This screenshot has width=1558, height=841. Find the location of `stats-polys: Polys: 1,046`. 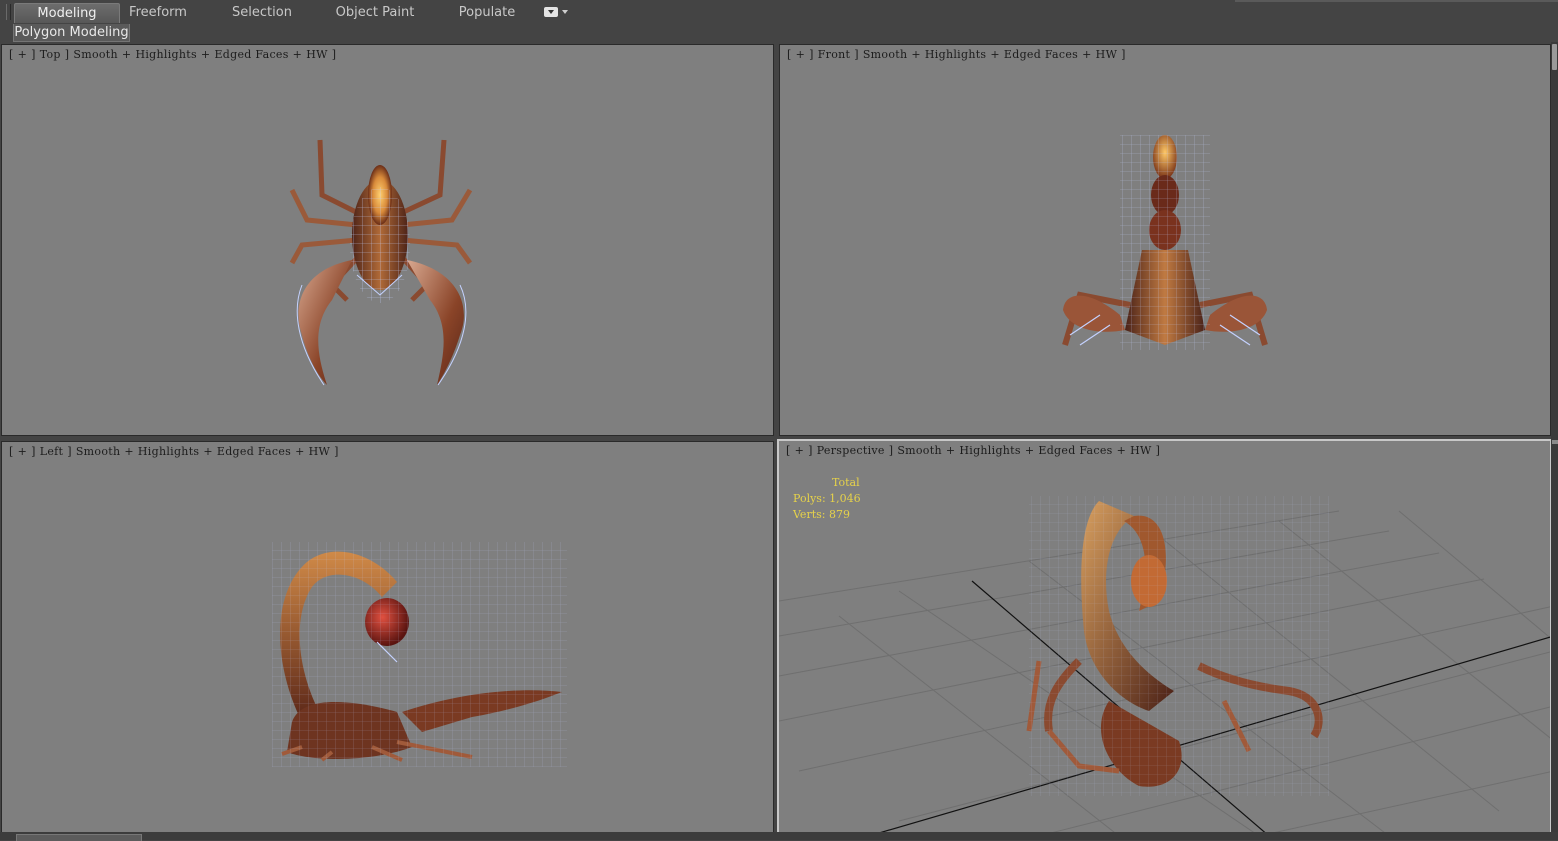

stats-polys: Polys: 1,046 is located at coordinates (827, 498).